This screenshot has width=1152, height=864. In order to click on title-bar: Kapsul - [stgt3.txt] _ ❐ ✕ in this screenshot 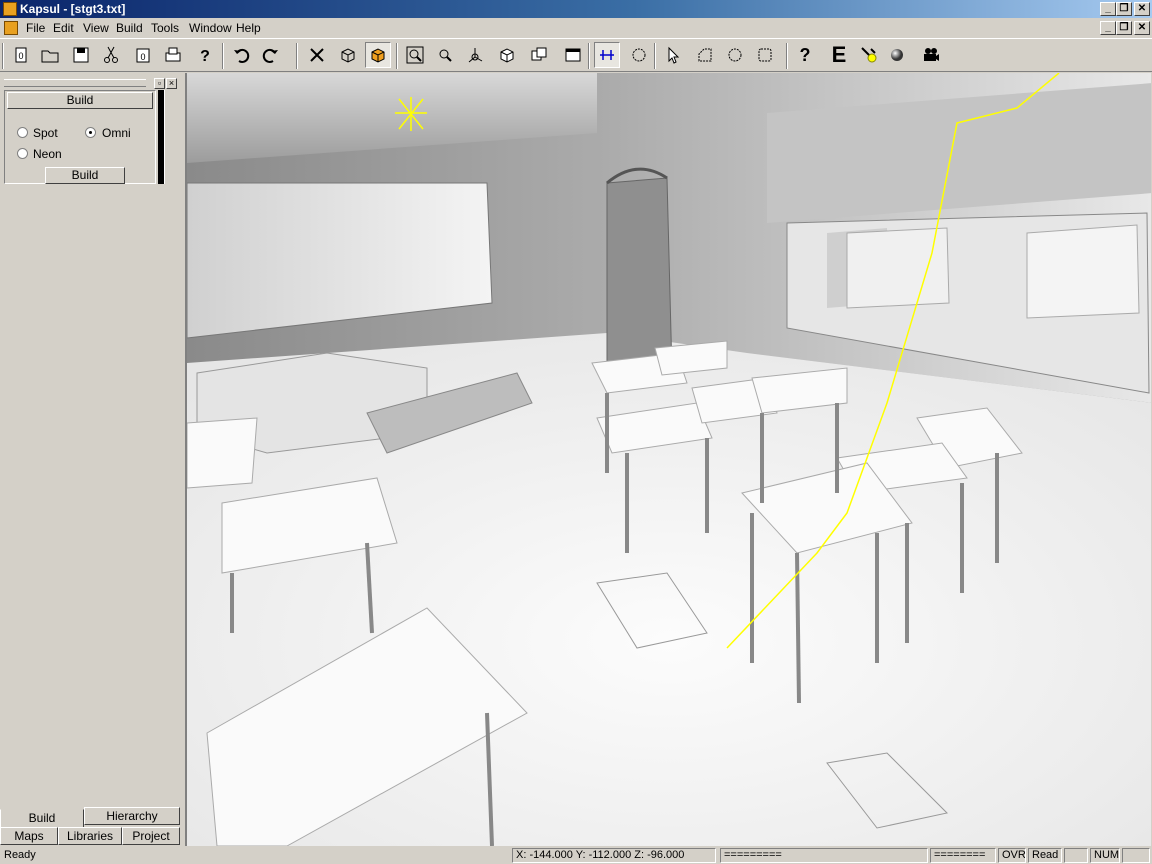, I will do `click(576, 9)`.